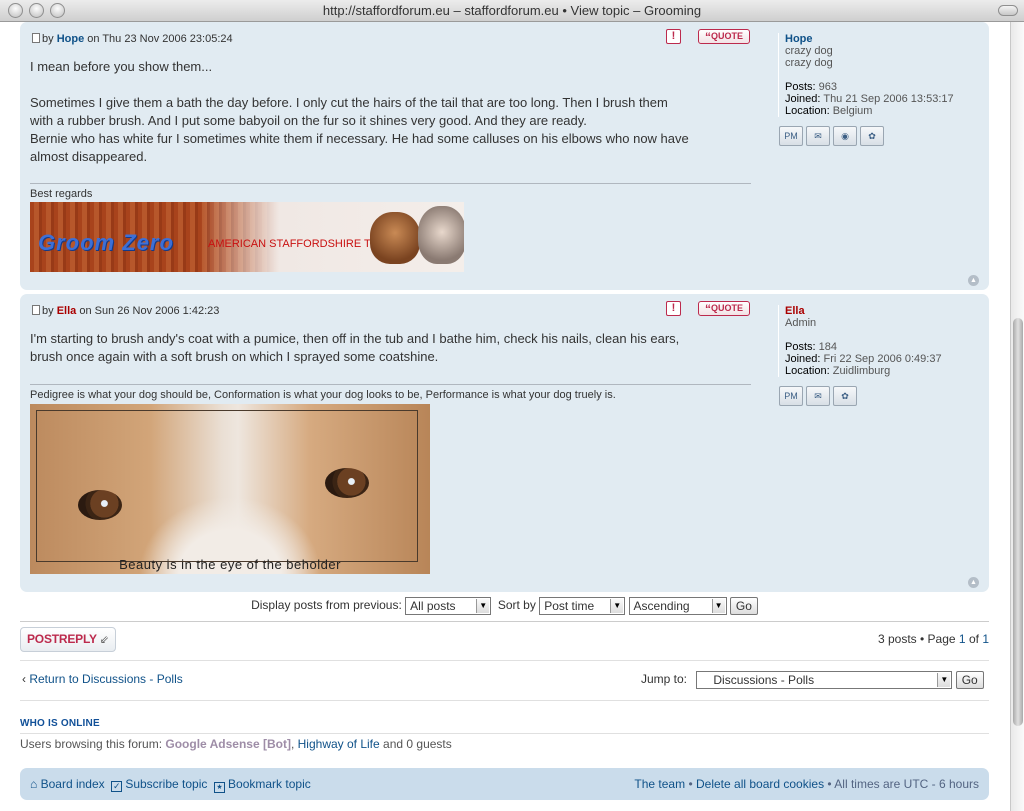  Describe the element at coordinates (71, 39) in the screenshot. I see `post-author-link: Hope` at that location.